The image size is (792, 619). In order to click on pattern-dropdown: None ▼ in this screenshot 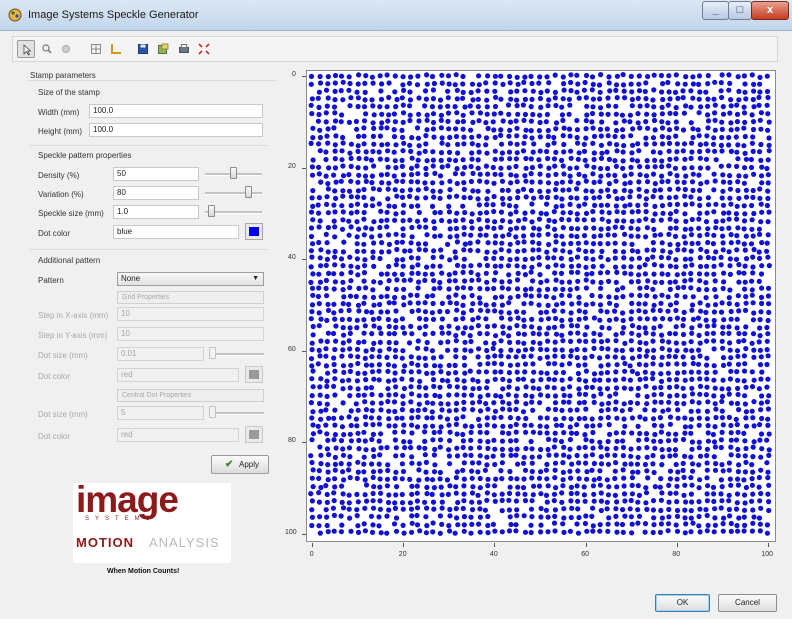, I will do `click(190, 279)`.